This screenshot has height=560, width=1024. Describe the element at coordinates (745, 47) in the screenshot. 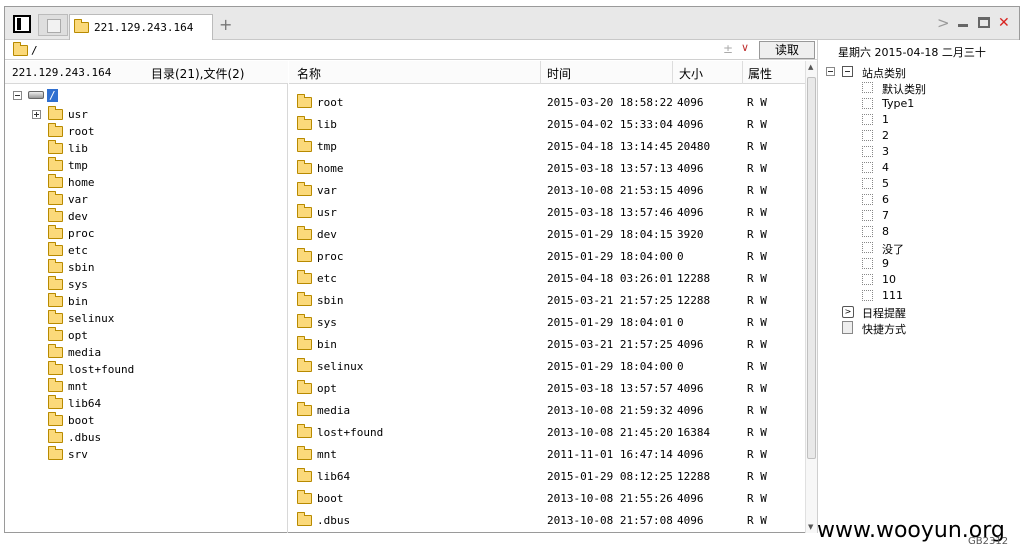

I see `chevron-down-icon: ∨` at that location.